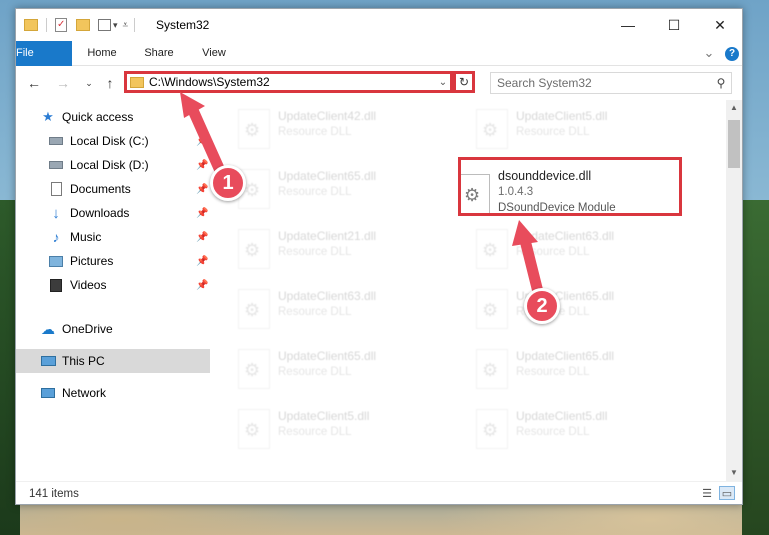 The width and height of the screenshot is (769, 535). Describe the element at coordinates (113, 285) in the screenshot. I see `nav-item-videos: Videos 📌` at that location.